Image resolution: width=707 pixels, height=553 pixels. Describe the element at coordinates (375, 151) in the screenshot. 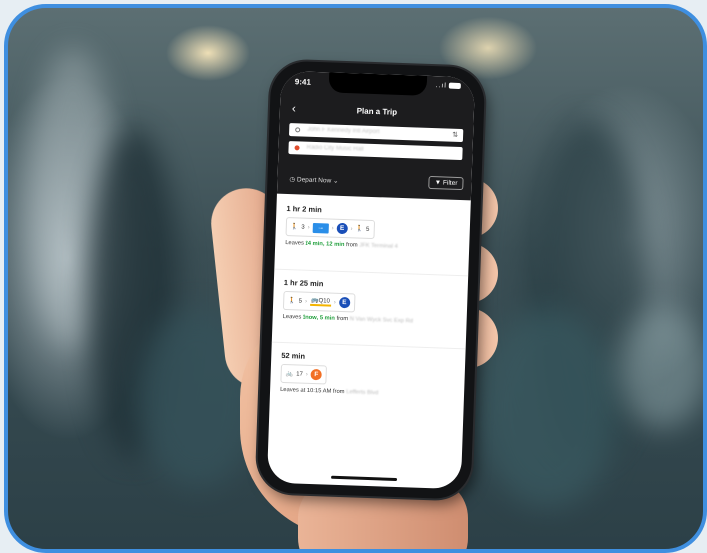

I see `destination-input: Radio City Music Hall` at that location.